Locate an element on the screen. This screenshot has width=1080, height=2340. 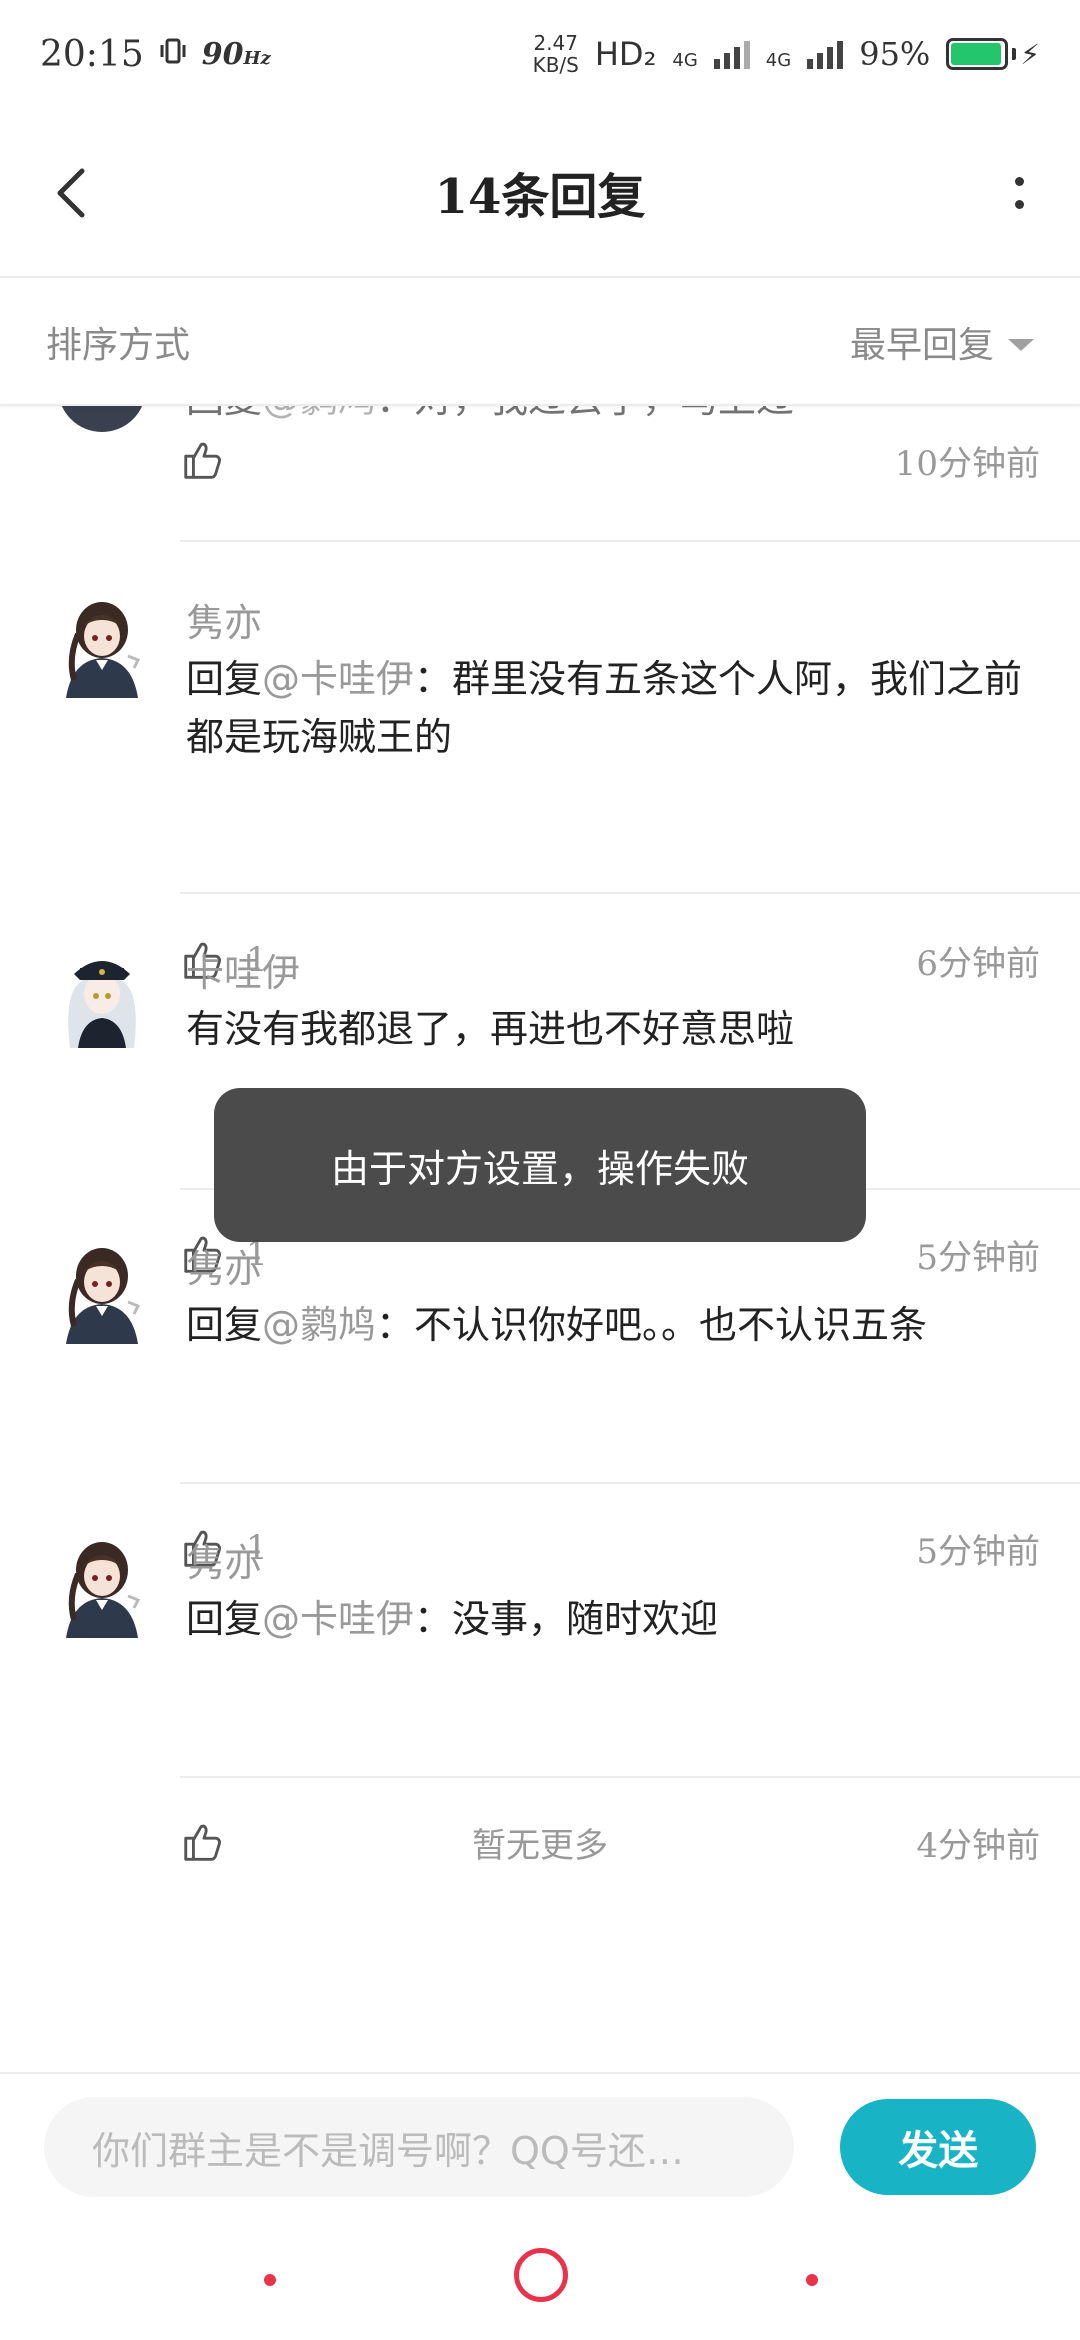
reply-username: 卡哇伊 is located at coordinates (243, 969).